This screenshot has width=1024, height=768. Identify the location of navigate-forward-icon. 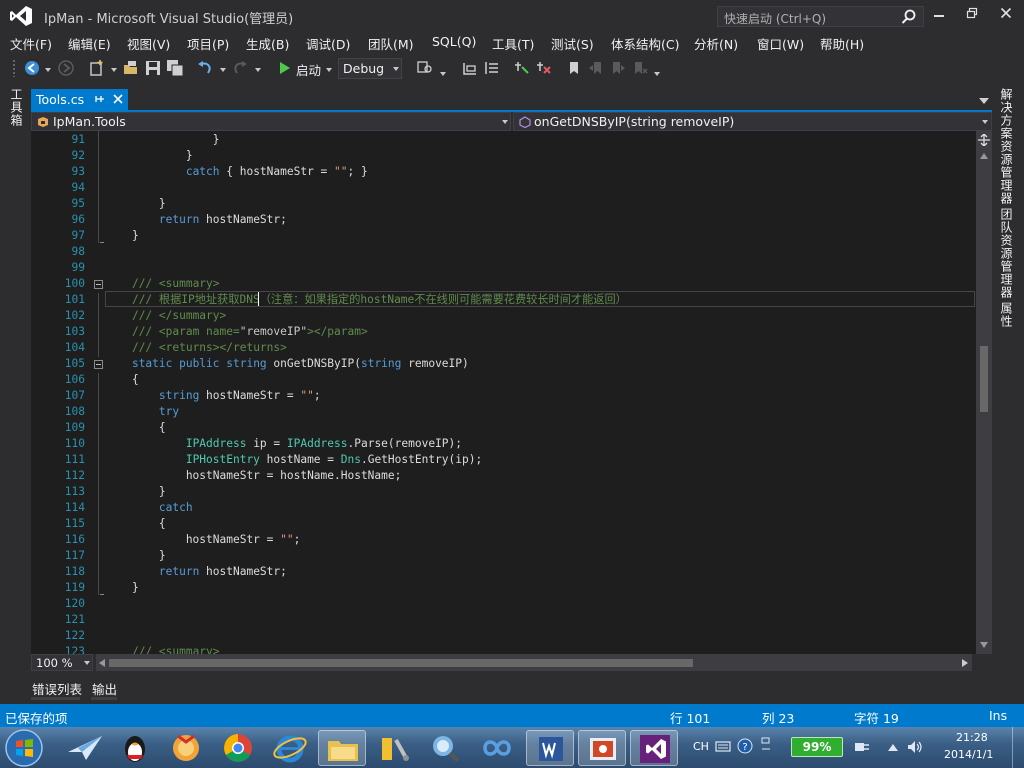
(66, 68).